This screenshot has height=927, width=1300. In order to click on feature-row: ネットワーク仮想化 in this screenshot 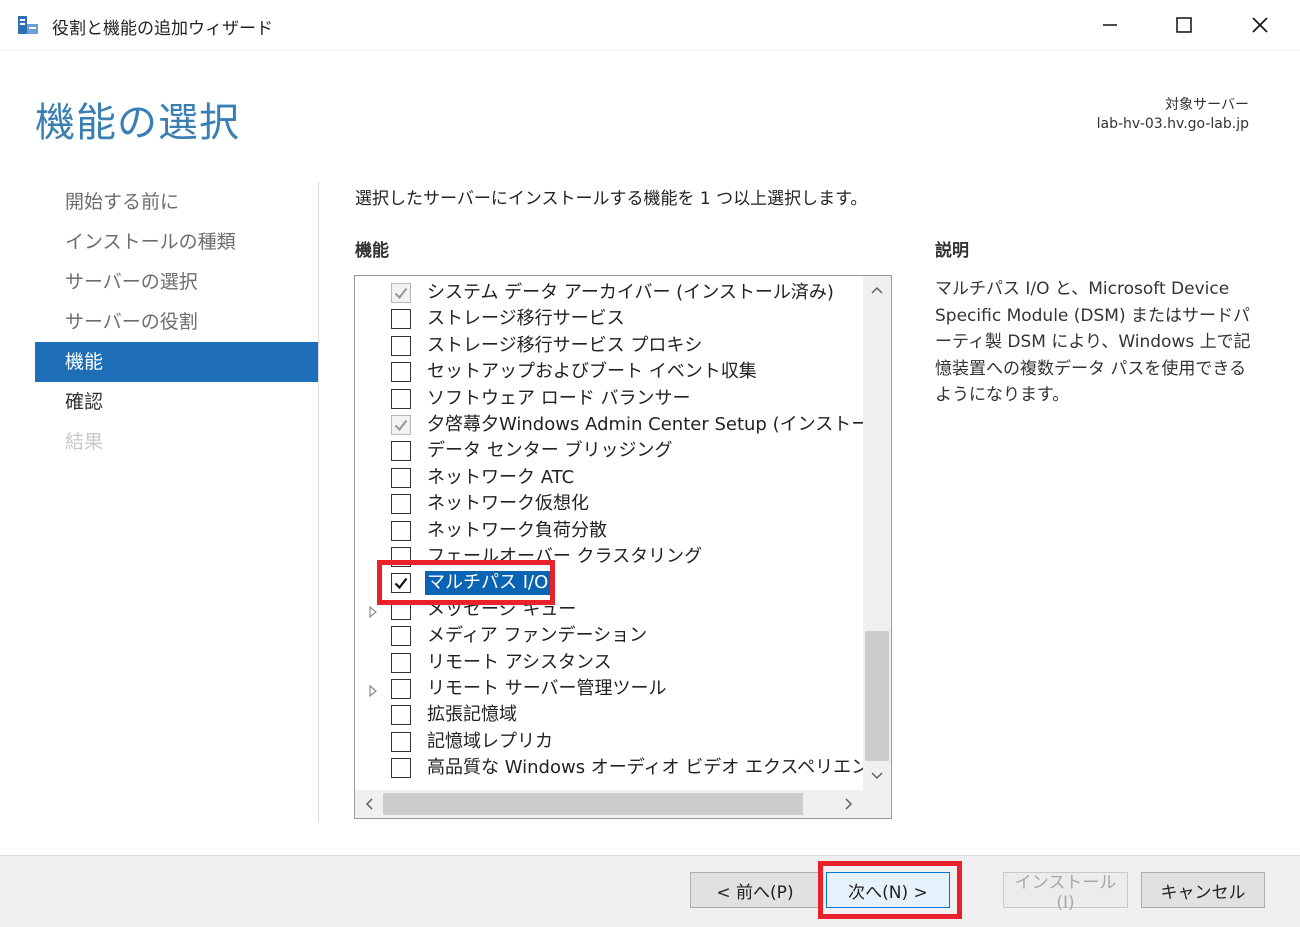, I will do `click(609, 504)`.